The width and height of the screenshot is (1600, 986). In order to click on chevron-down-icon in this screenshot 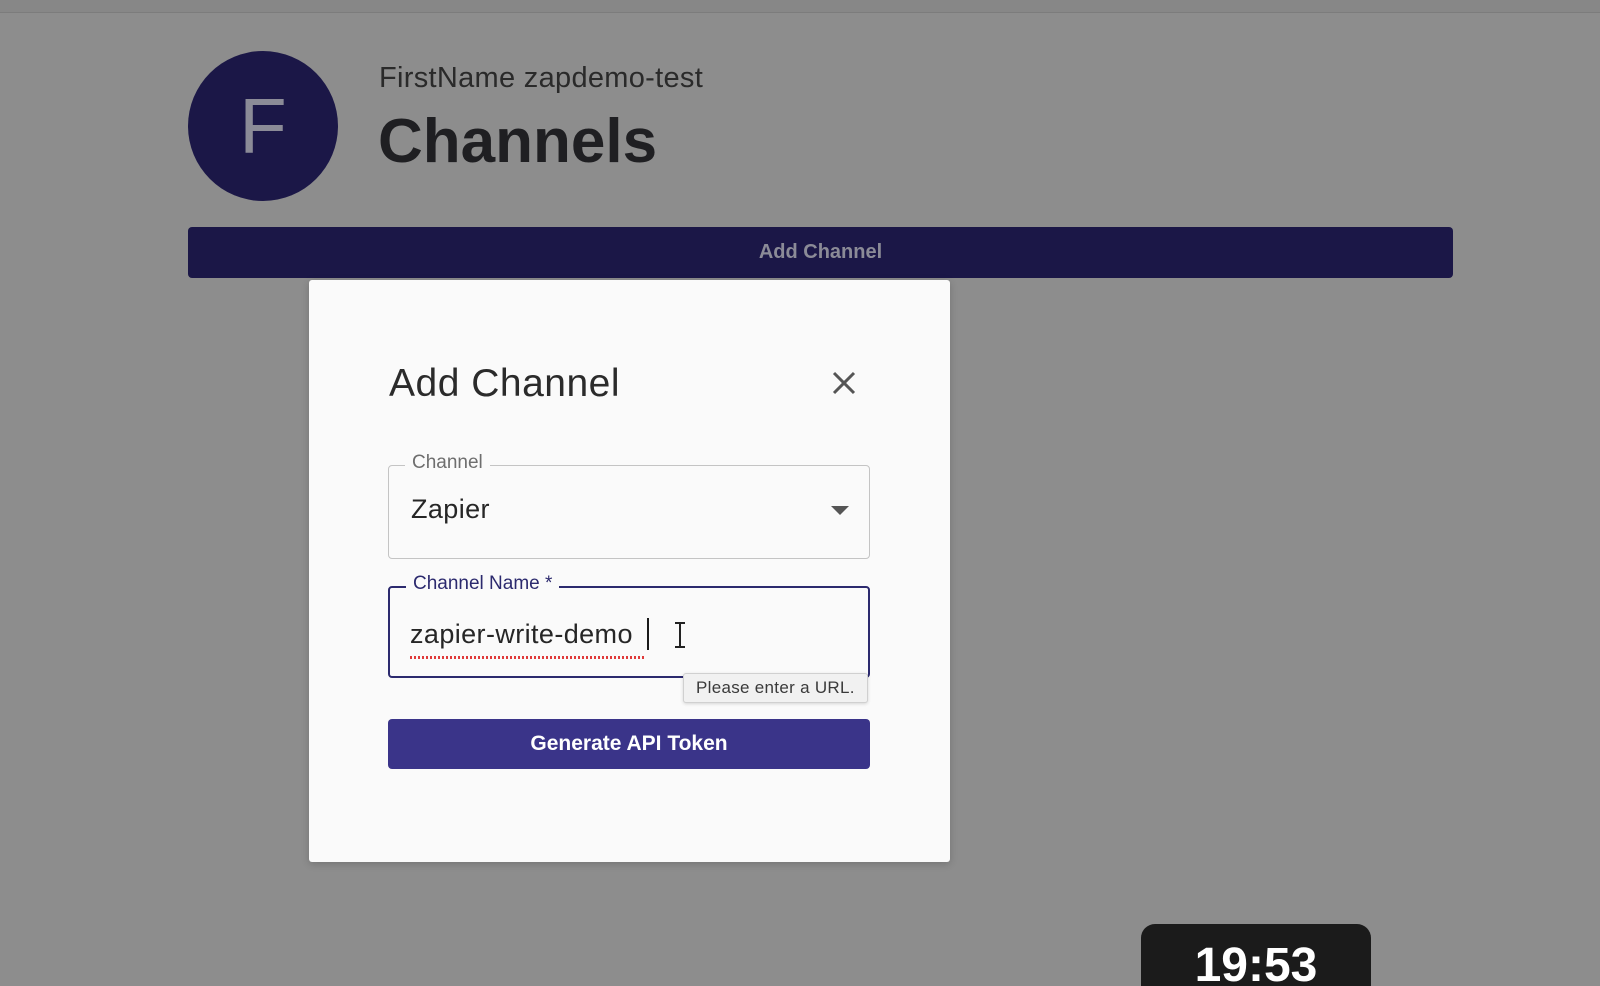, I will do `click(840, 510)`.